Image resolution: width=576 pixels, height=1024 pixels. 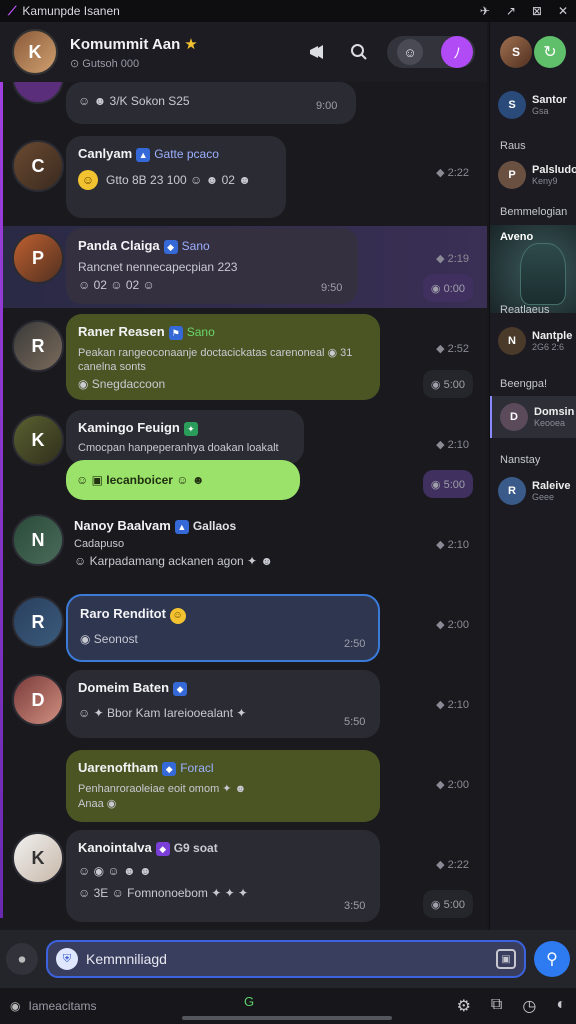 I want to click on avatar: •, so click(x=38, y=93).